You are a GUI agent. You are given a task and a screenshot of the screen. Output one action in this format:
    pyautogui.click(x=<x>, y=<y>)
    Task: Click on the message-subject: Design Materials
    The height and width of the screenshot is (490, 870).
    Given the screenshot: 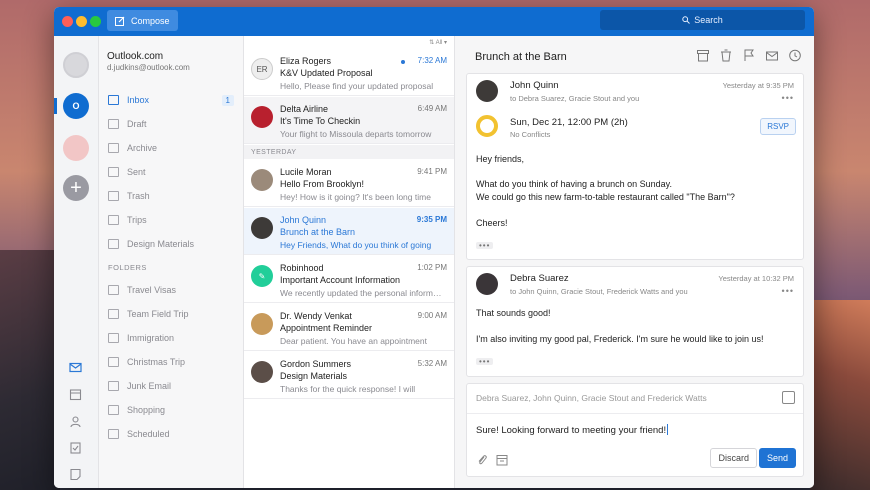 What is the action you would take?
    pyautogui.click(x=314, y=376)
    